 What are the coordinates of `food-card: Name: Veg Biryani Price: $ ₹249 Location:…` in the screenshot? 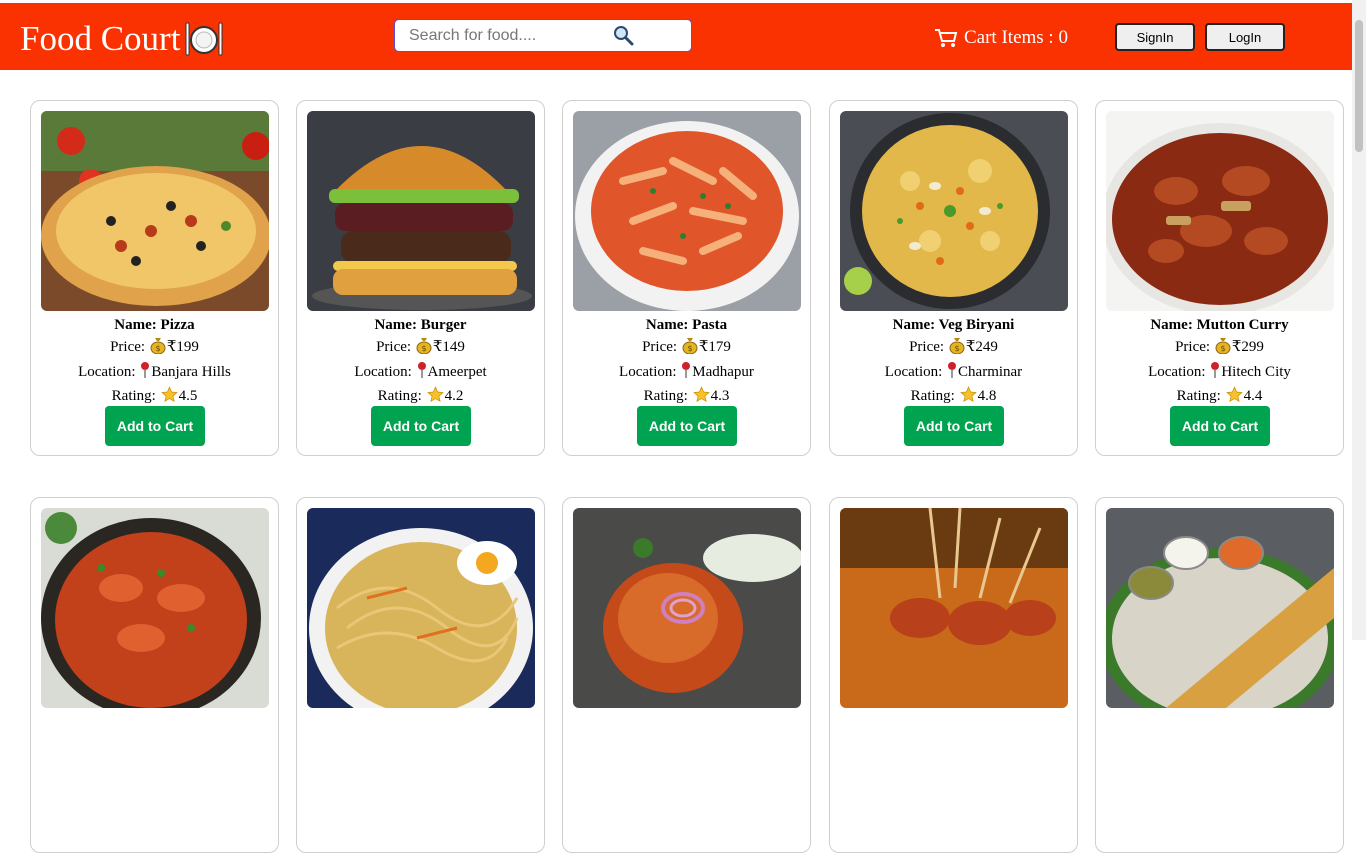 It's located at (953, 278).